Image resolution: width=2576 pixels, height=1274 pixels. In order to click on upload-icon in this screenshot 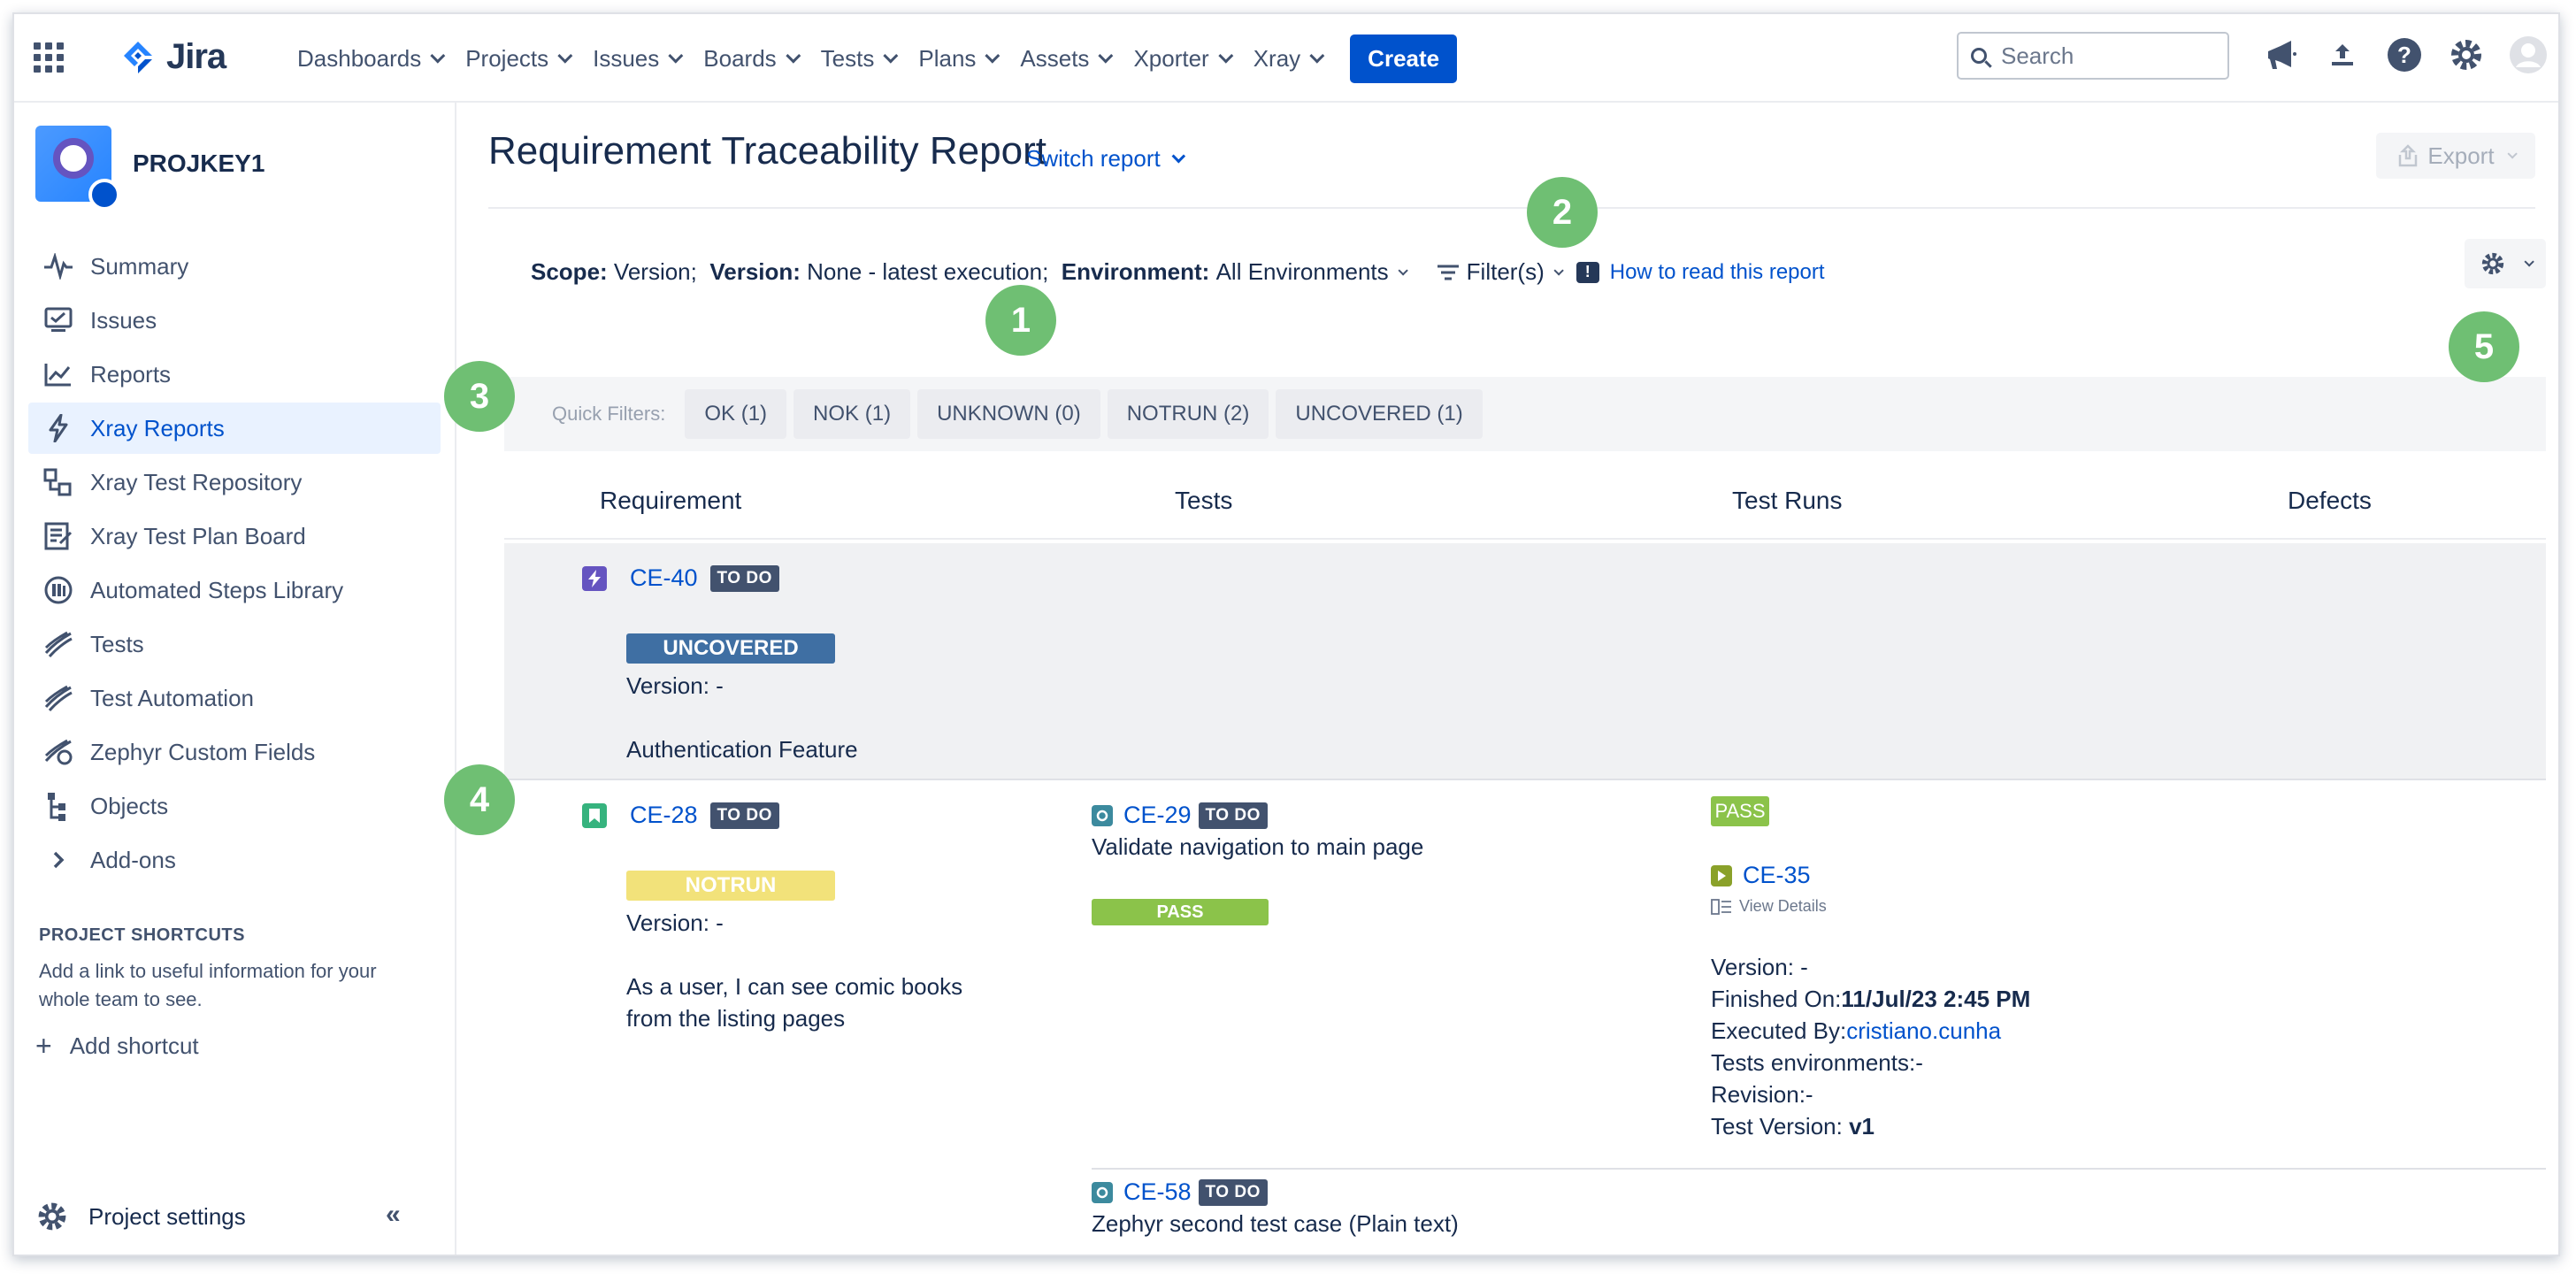, I will do `click(2342, 55)`.